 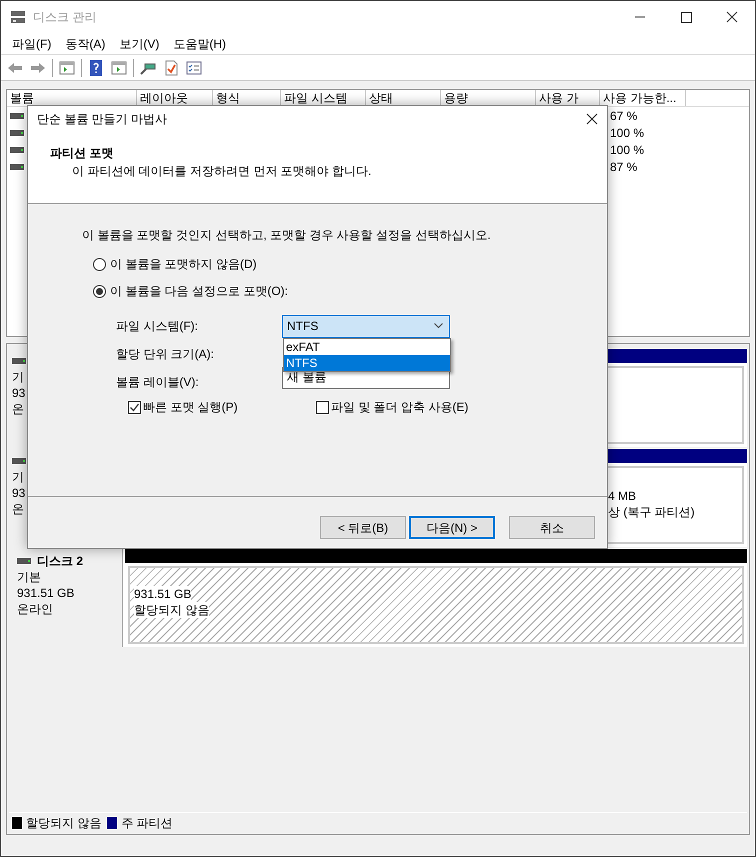 What do you see at coordinates (399, 407) in the screenshot?
I see `checkbox-label: 파일 및 폴더 압축 사용(E)` at bounding box center [399, 407].